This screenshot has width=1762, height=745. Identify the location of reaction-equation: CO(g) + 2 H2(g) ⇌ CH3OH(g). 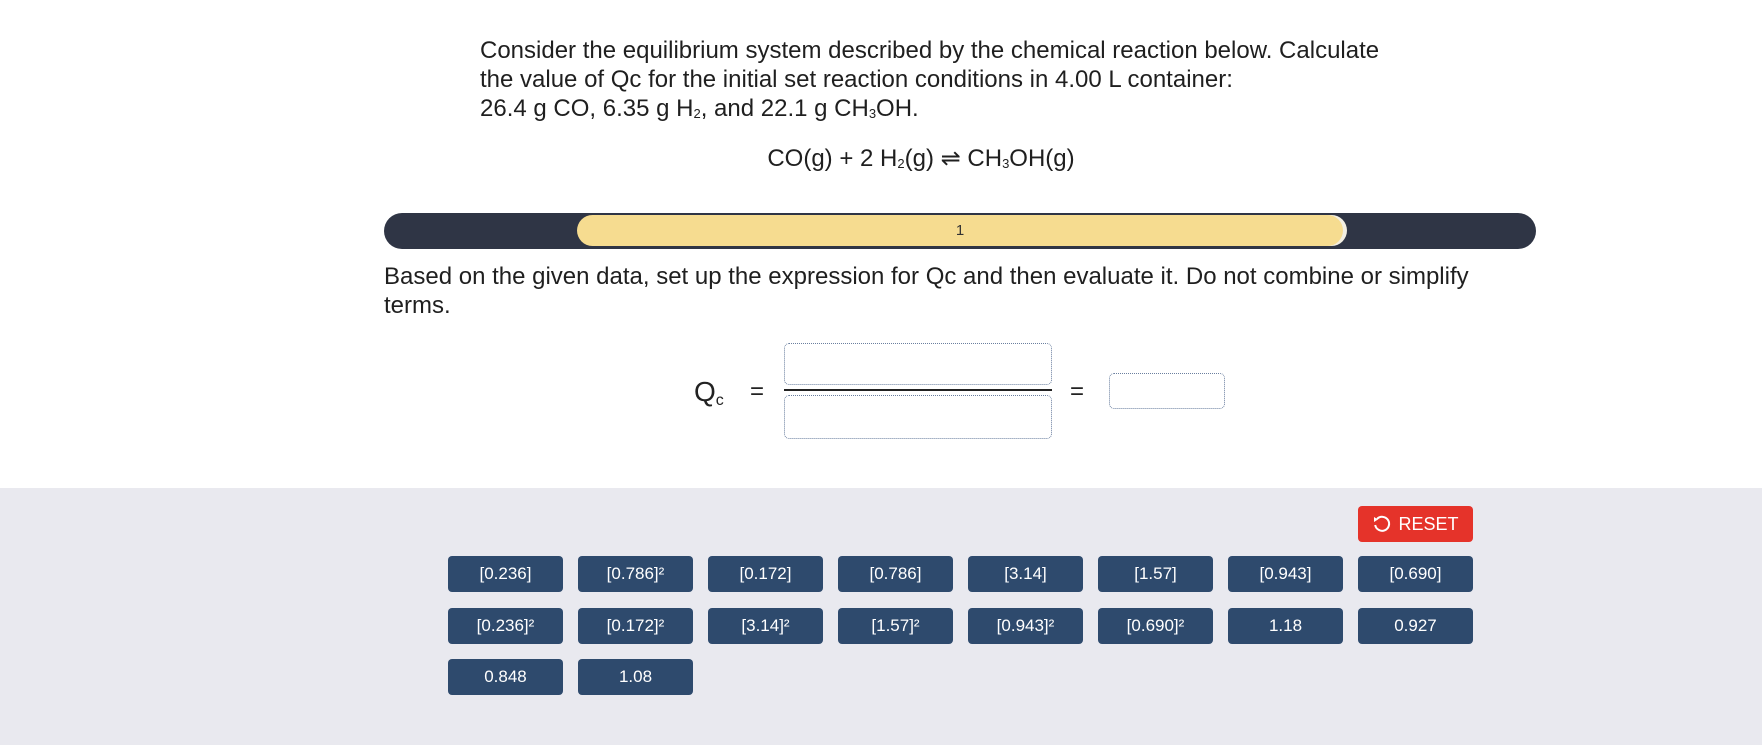
(881, 158).